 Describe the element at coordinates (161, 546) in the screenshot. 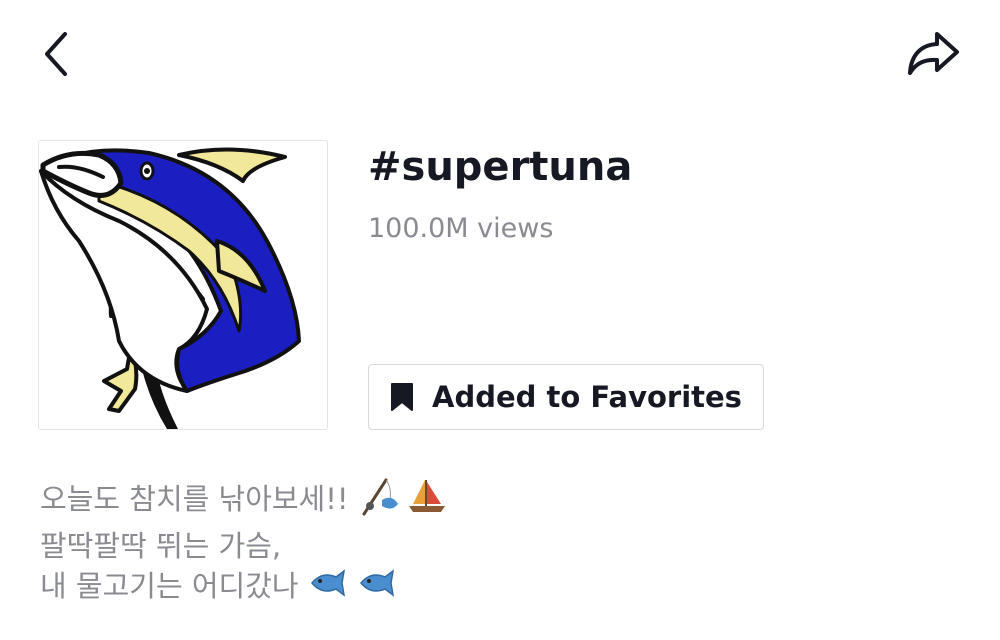

I see `description-line-2: 팔딱팔딱 뛰는 가슴,` at that location.